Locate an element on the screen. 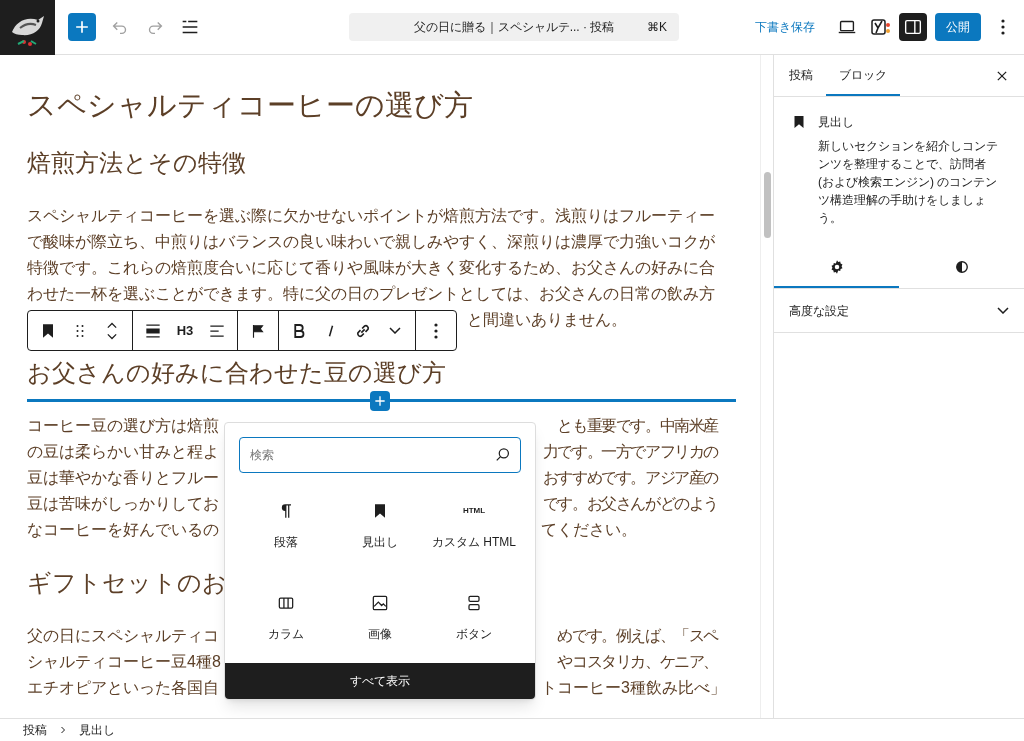 The height and width of the screenshot is (741, 1024). document-title: 父の日に贈る｜スペシャルテ... · 投稿 is located at coordinates (514, 27).